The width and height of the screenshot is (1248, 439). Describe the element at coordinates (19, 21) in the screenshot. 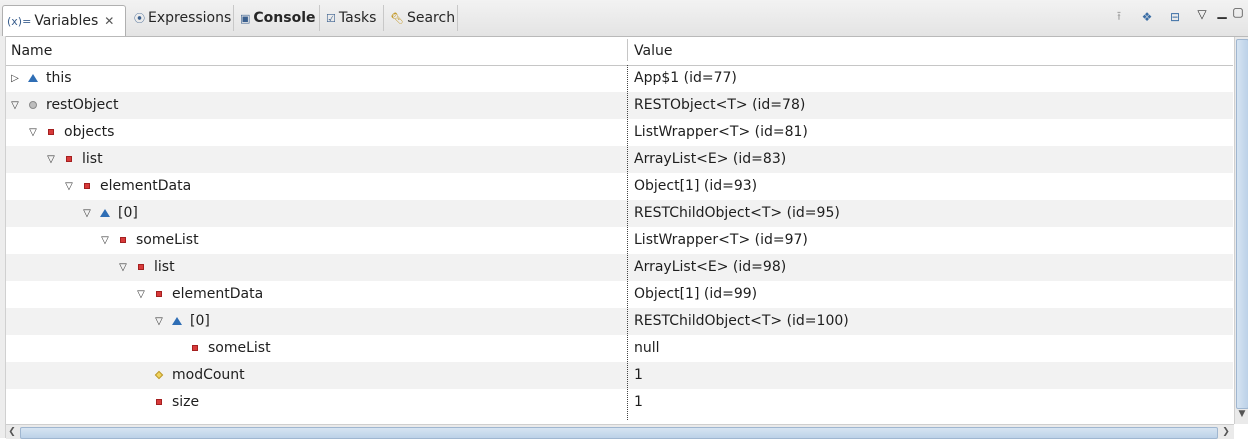

I see `variables-icon: (x)=` at that location.